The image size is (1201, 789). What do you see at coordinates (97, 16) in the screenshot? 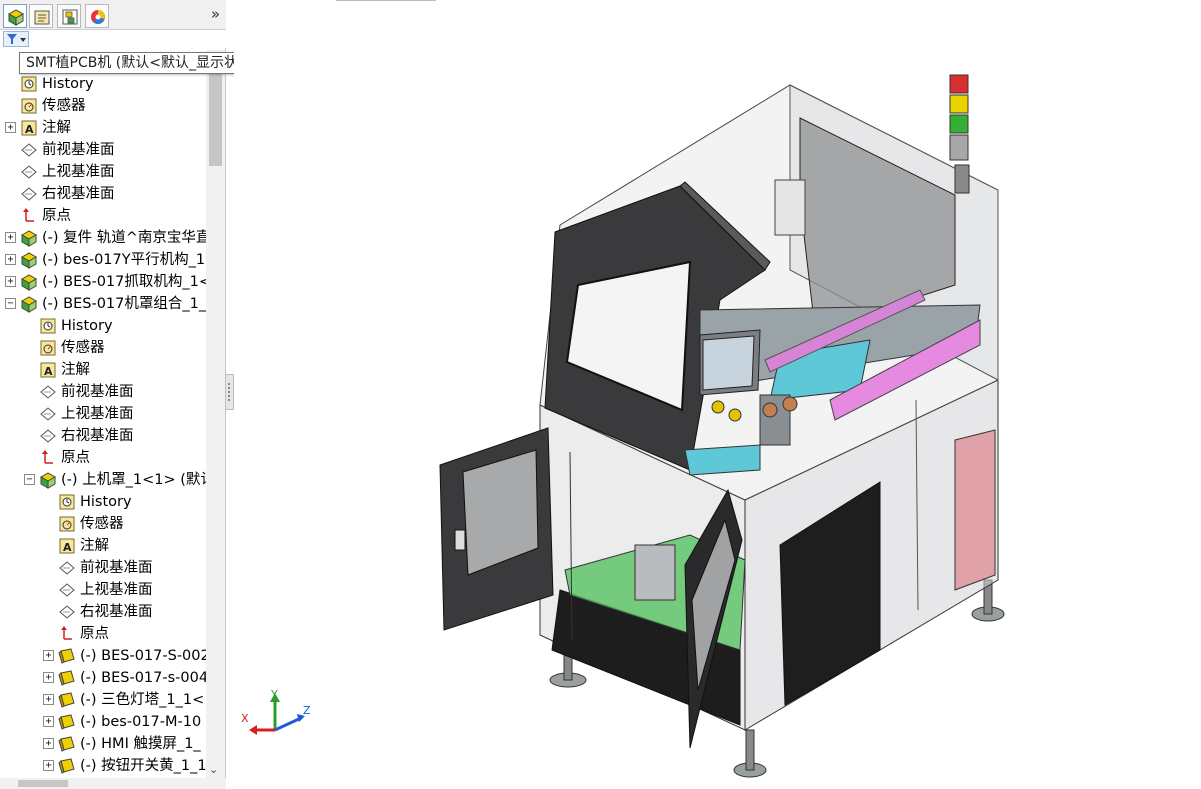
I see `tab-displaymanager` at bounding box center [97, 16].